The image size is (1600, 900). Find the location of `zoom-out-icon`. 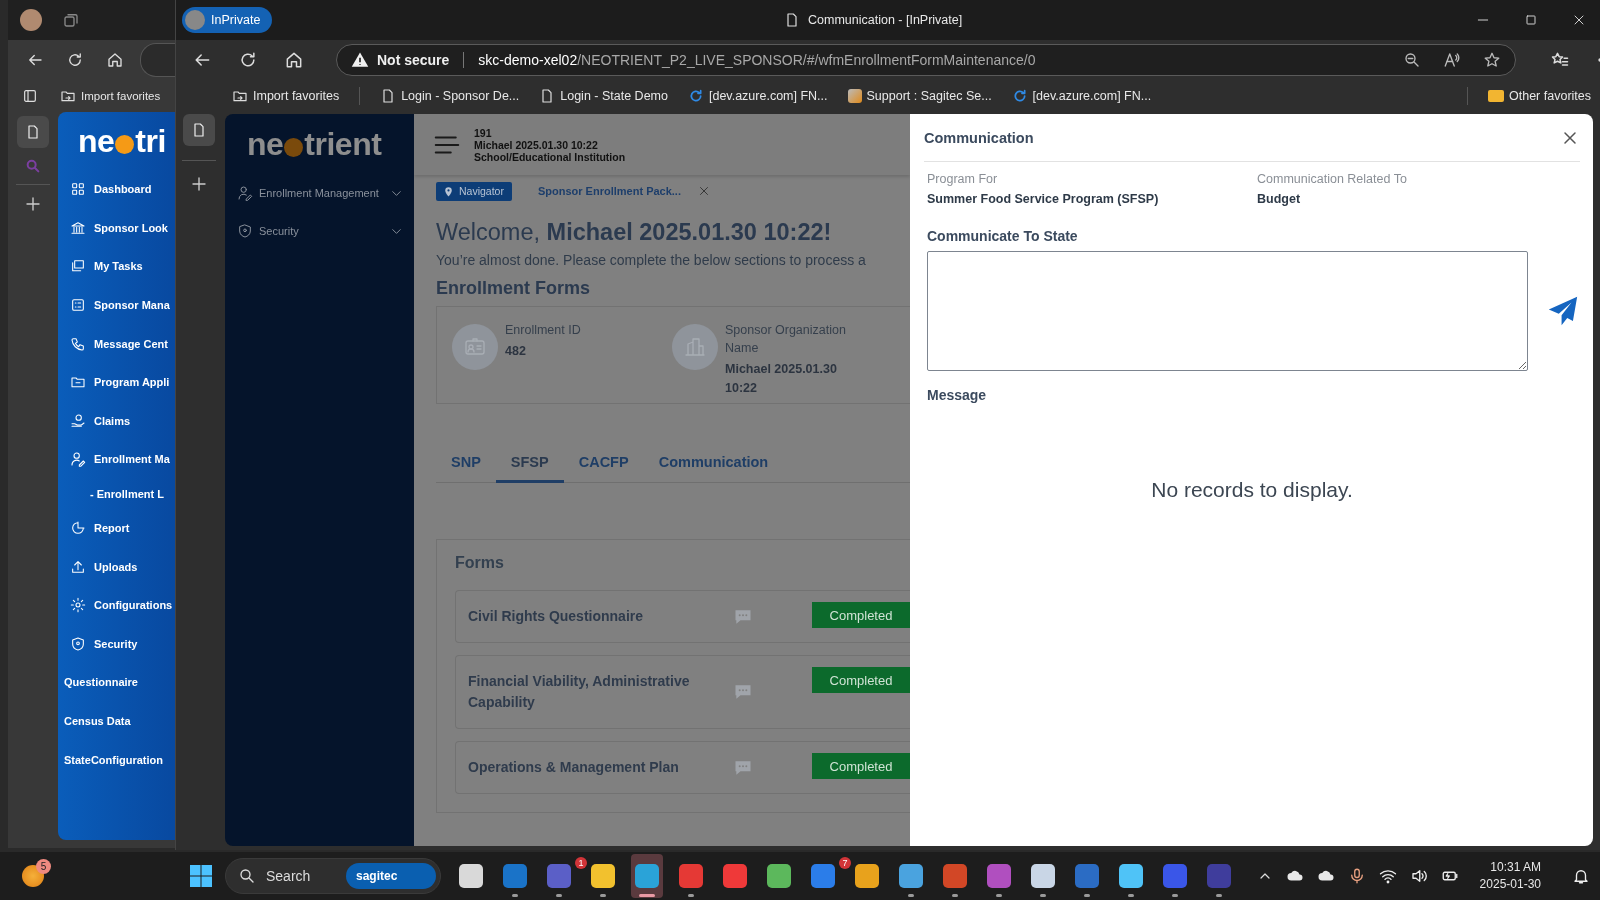

zoom-out-icon is located at coordinates (1412, 60).